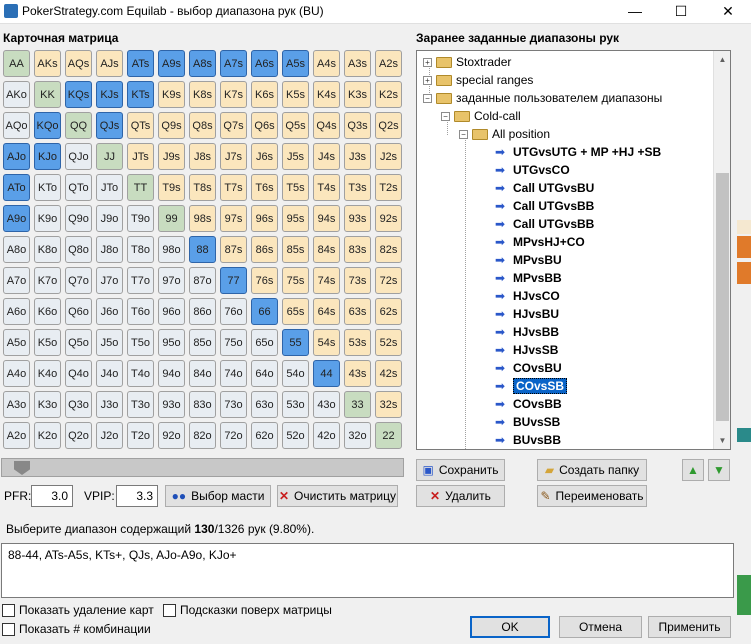 The width and height of the screenshot is (751, 644). I want to click on matrix-cell: T3s, so click(357, 187).